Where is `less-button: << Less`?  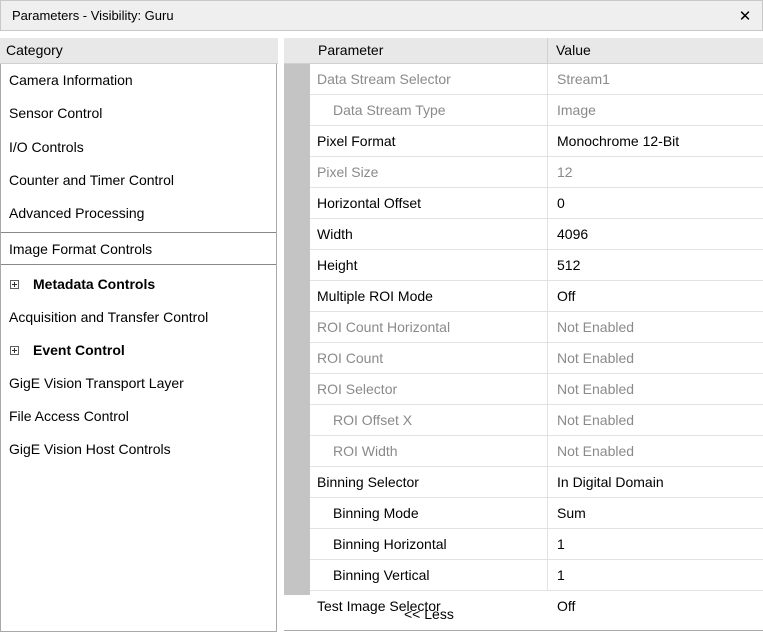
less-button: << Less is located at coordinates (523, 615).